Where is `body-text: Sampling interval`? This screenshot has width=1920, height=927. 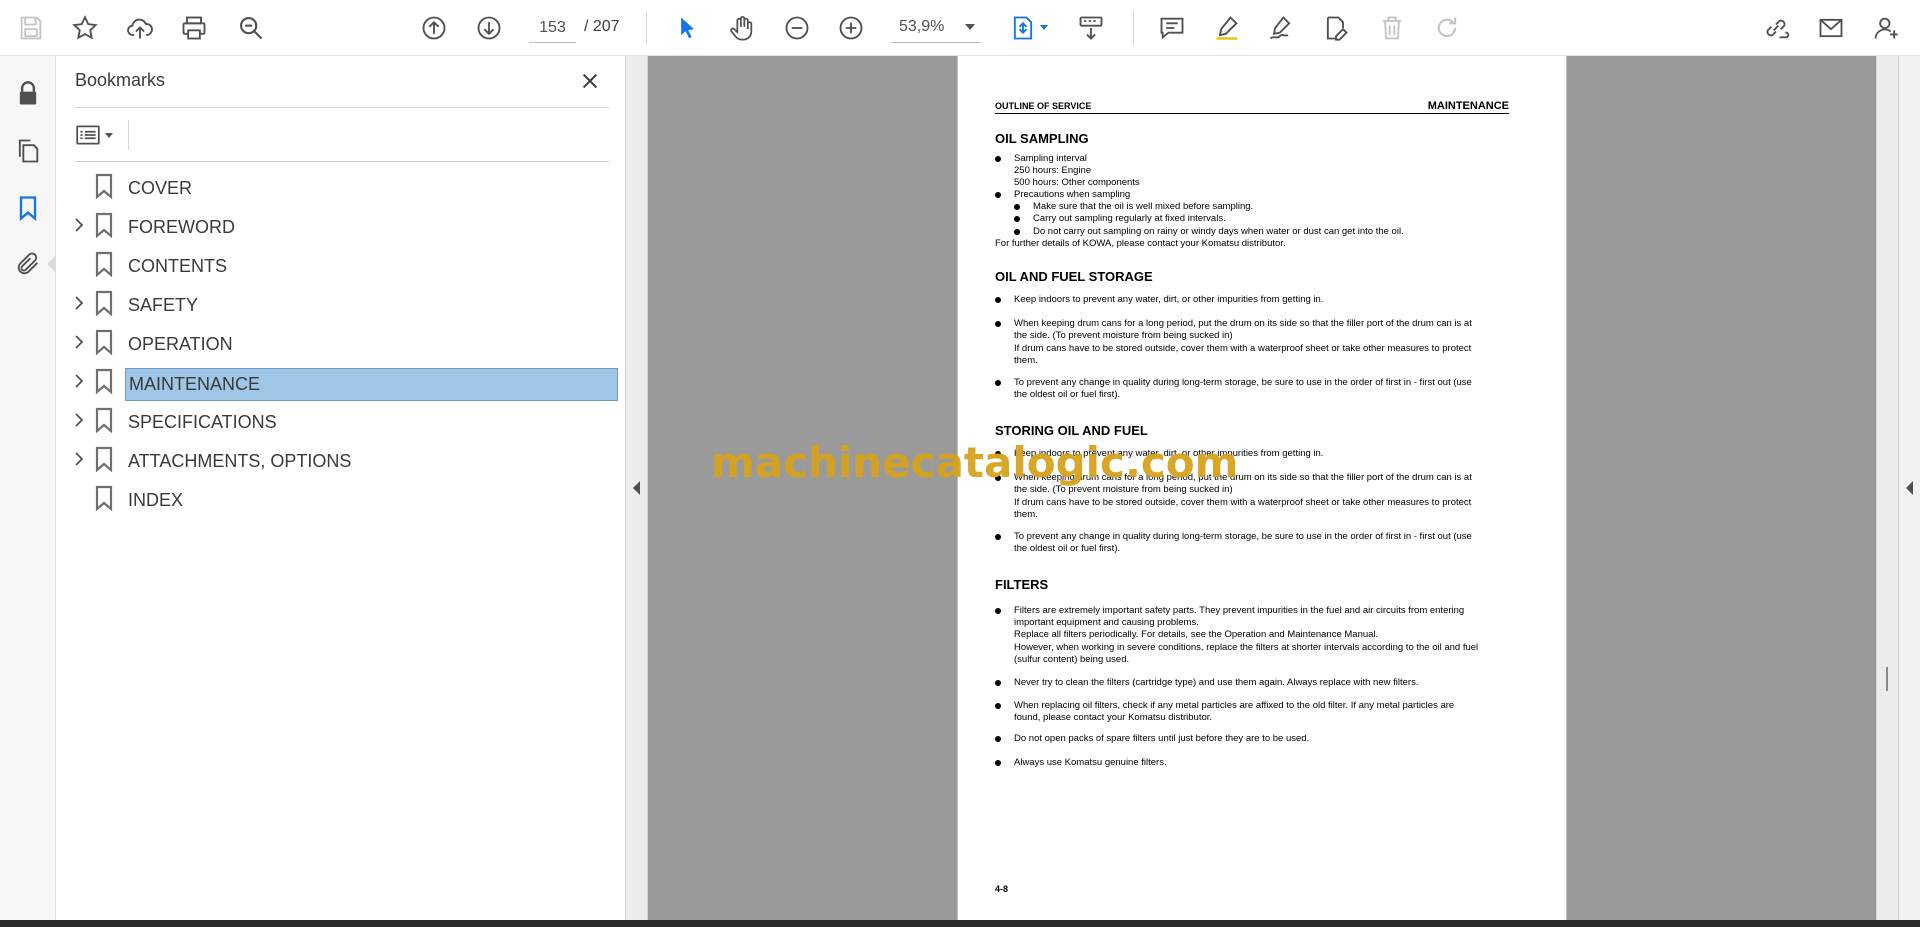
body-text: Sampling interval is located at coordinates (1050, 158).